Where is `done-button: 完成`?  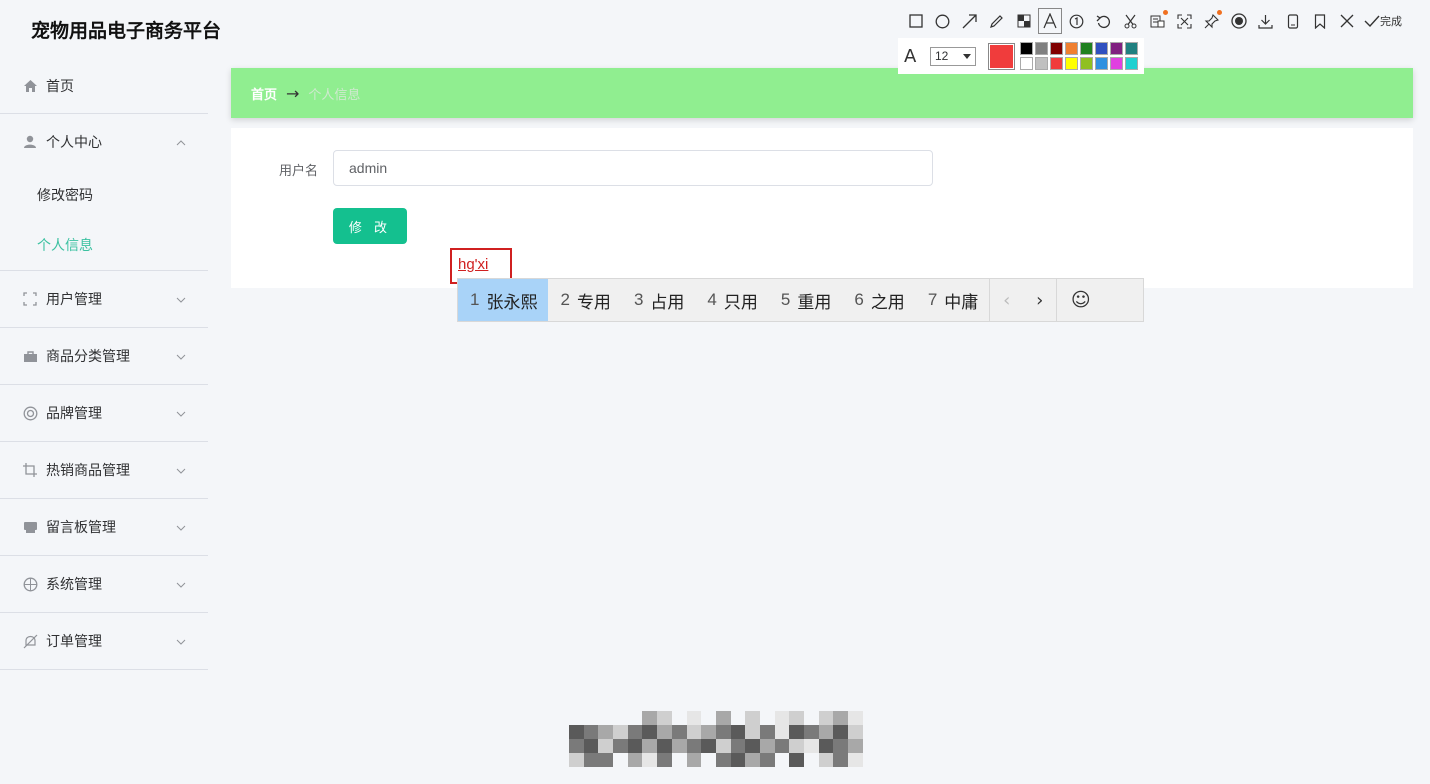 done-button: 完成 is located at coordinates (1383, 21).